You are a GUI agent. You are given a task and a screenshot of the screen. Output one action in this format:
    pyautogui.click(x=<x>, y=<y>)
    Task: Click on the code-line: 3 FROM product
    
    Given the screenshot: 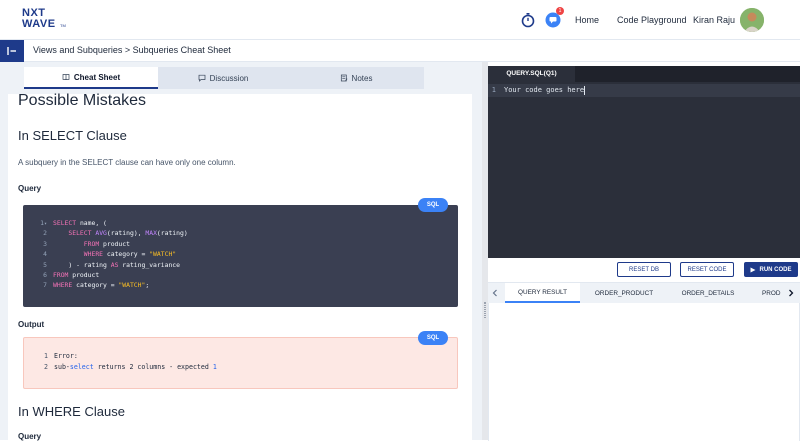 What is the action you would take?
    pyautogui.click(x=240, y=245)
    